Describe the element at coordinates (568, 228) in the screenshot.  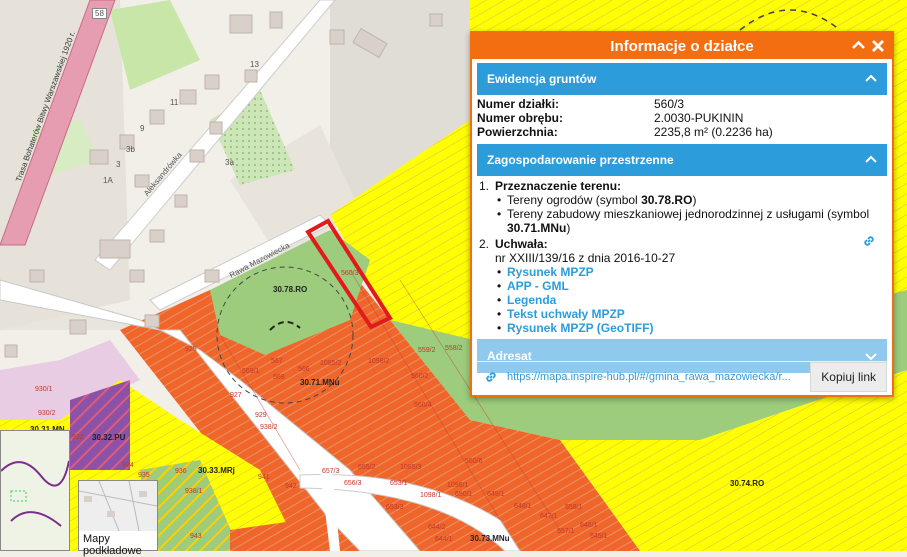
I see `item-text: )` at that location.